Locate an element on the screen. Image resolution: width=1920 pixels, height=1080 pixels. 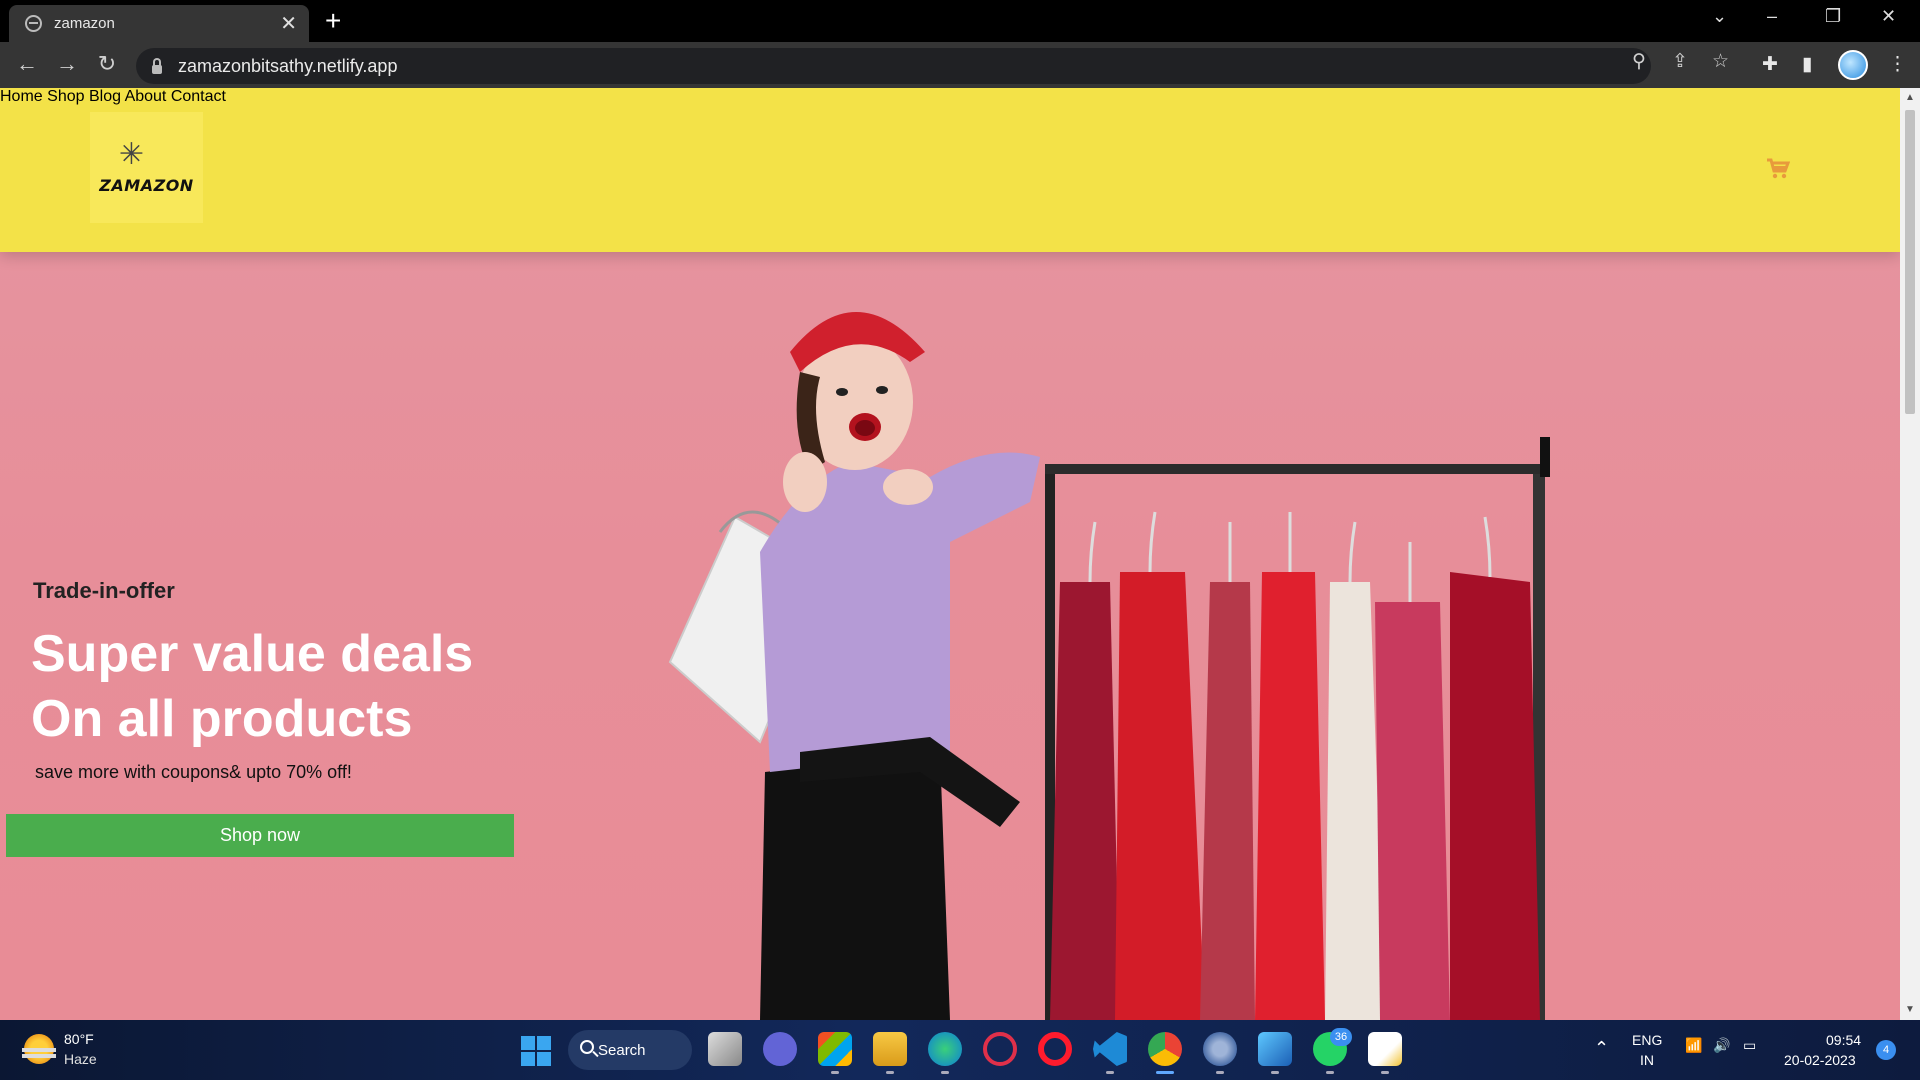
cart-icon is located at coordinates (1778, 172).